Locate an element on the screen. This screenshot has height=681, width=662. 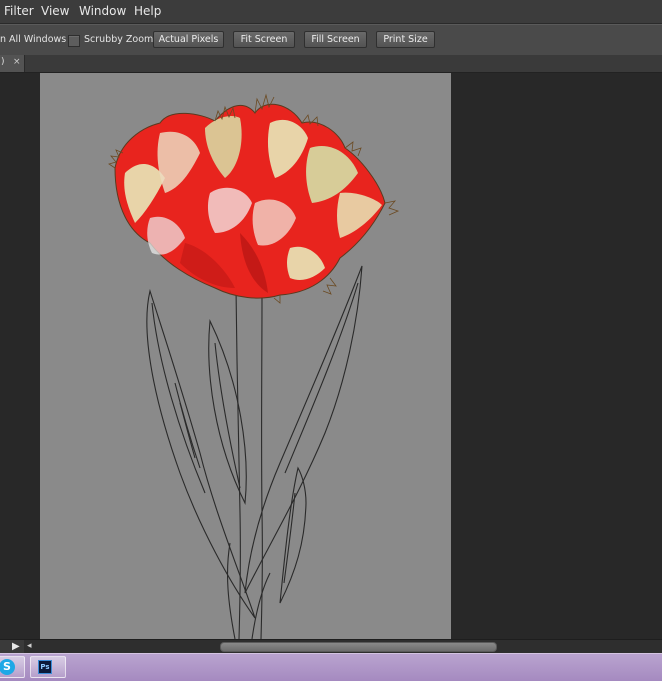
taskbar-photoshop-button: Ps is located at coordinates (48, 667).